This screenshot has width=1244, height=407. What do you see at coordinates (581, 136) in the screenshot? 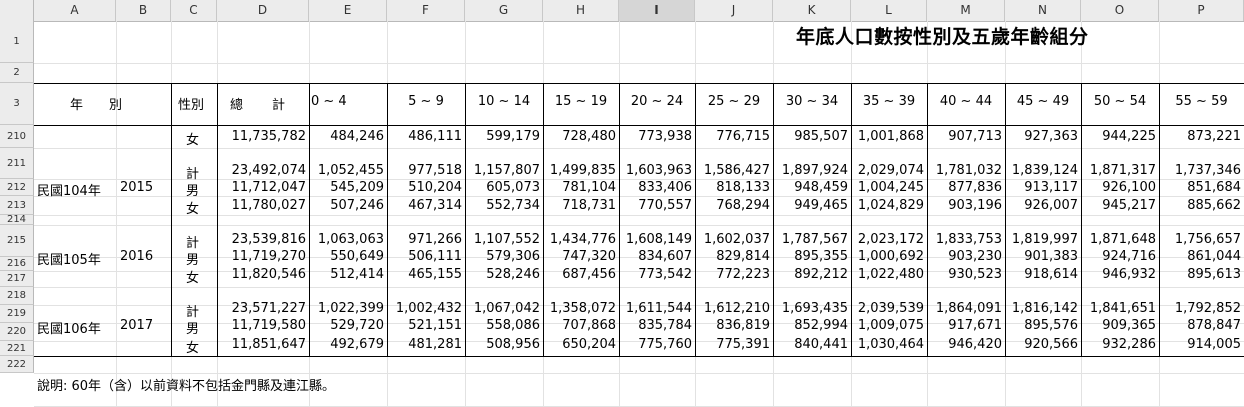
I see `data-cell: 728,480` at bounding box center [581, 136].